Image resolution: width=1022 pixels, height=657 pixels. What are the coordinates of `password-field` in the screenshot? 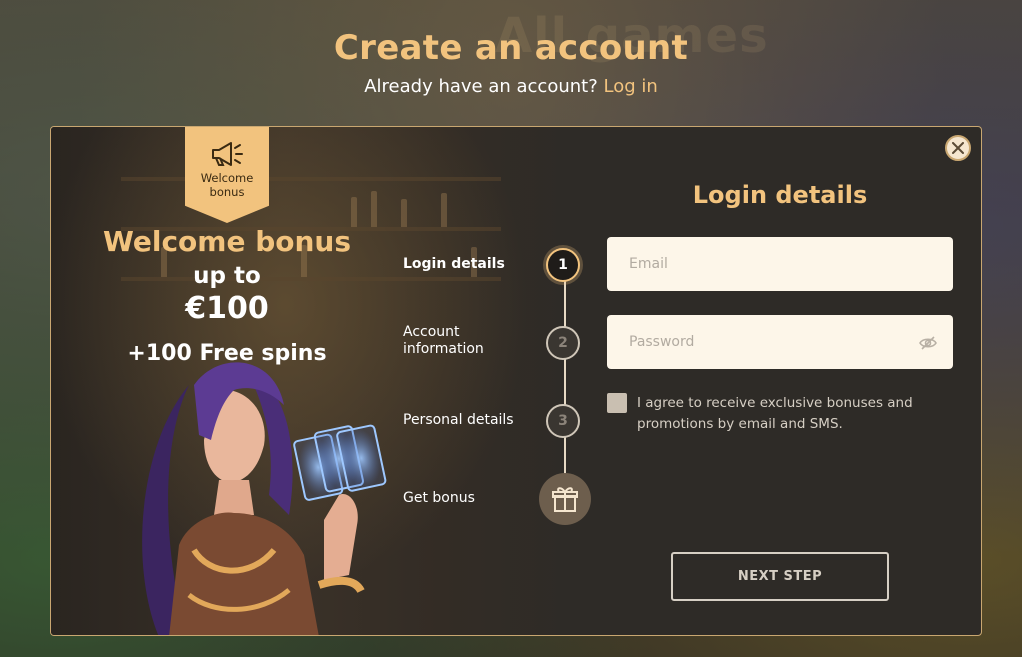 It's located at (780, 342).